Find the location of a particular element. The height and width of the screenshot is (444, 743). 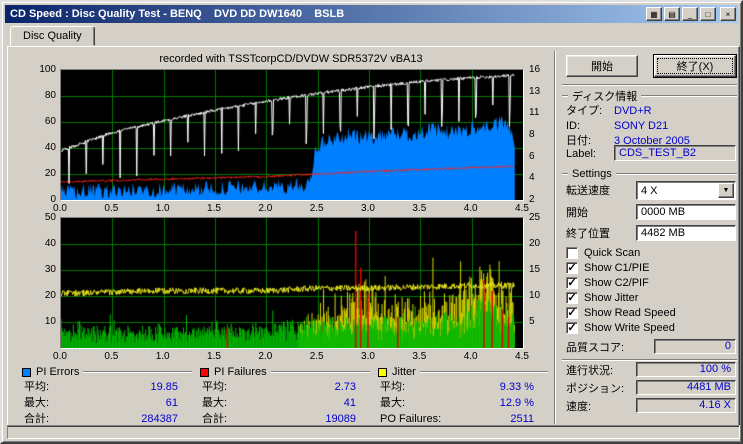

checkbox-label-show-write-speed: Show Write Speed is located at coordinates (629, 327).